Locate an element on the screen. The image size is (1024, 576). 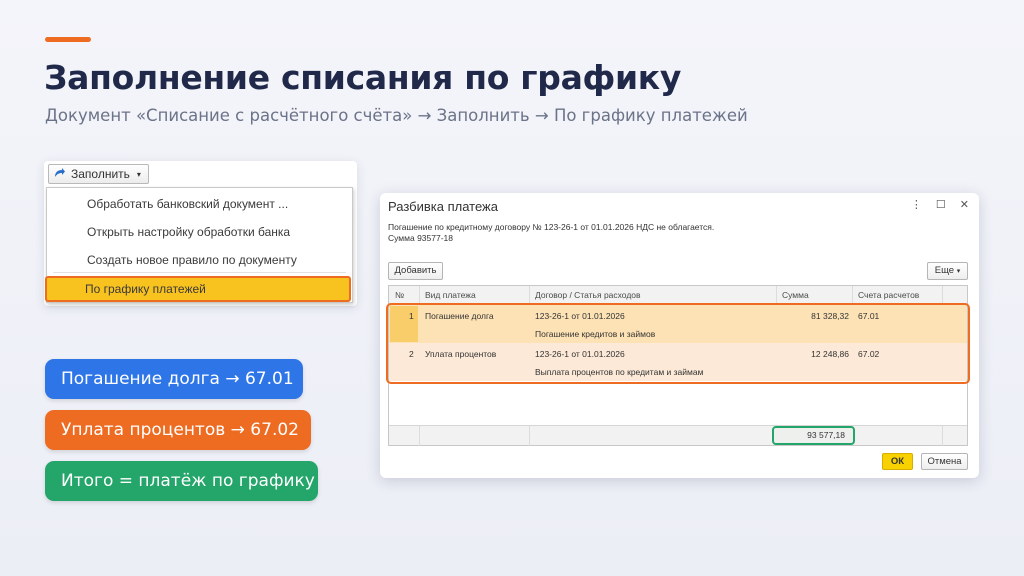
row-article: Погашение кредитов и займов is located at coordinates (595, 334).